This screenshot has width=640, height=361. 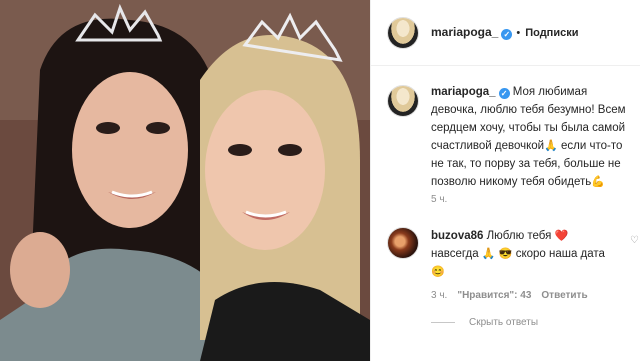 What do you see at coordinates (598, 182) in the screenshot?
I see `muscle-emoji-icon: 💪` at bounding box center [598, 182].